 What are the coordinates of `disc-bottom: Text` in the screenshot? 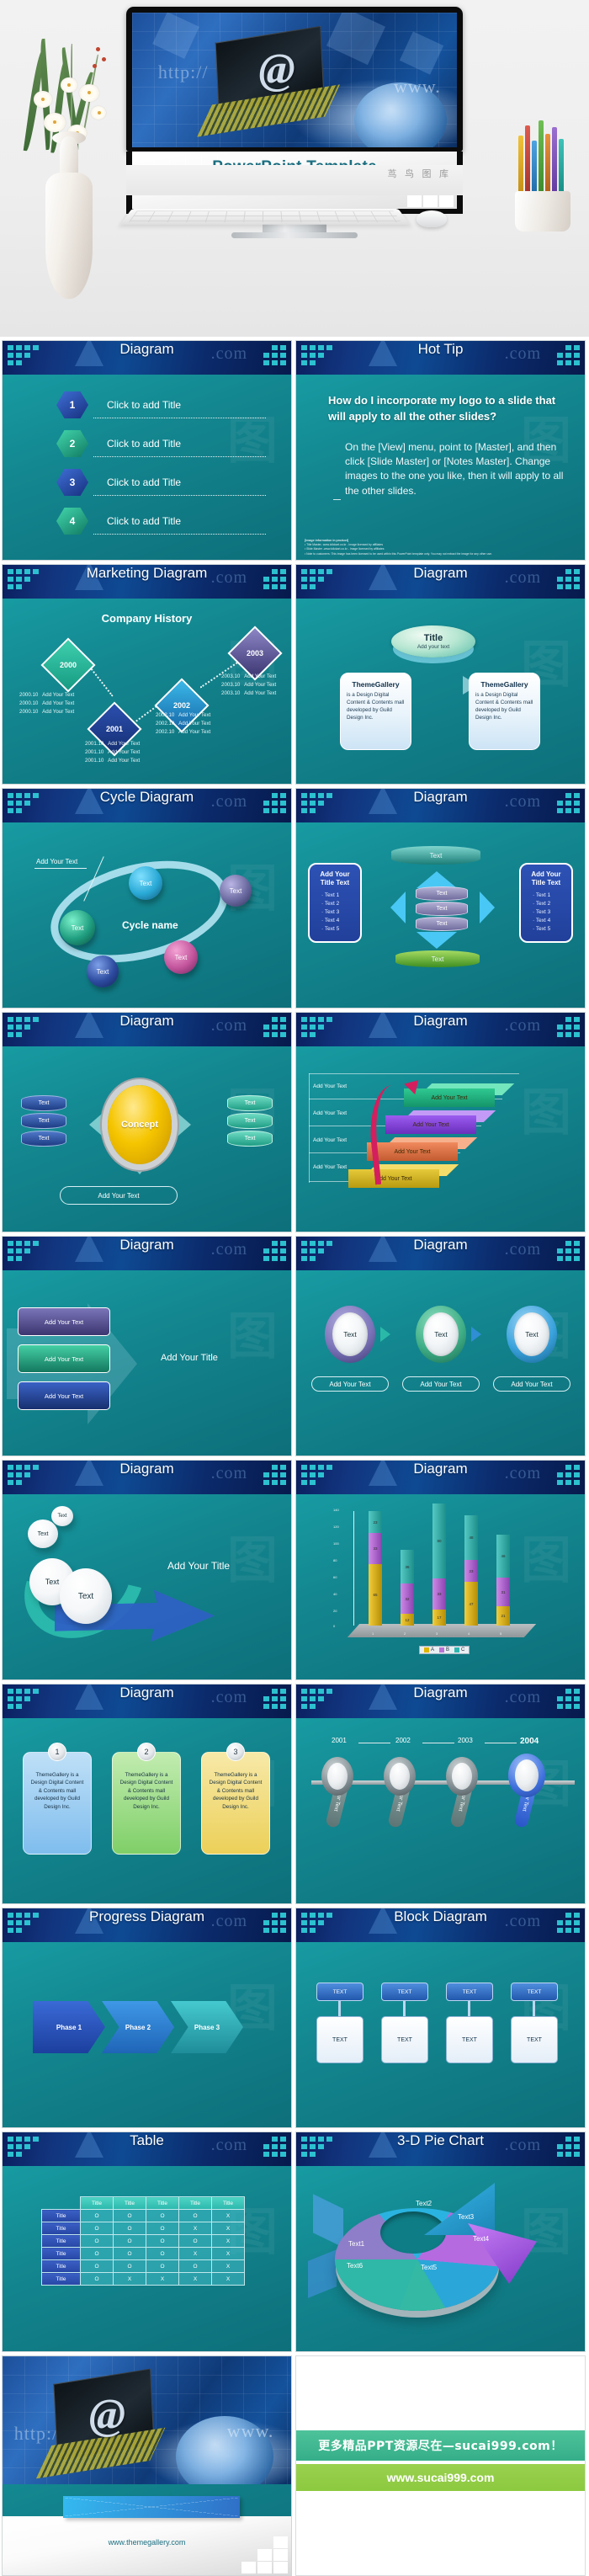 It's located at (437, 959).